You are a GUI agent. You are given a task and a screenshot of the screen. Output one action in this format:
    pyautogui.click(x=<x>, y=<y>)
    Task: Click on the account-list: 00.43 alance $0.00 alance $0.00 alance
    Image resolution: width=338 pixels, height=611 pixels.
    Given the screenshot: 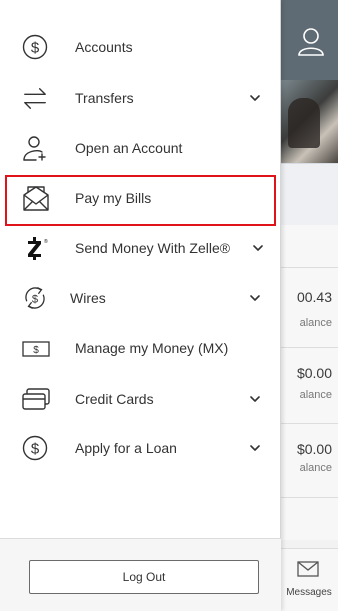 What is the action you would take?
    pyautogui.click(x=309, y=382)
    